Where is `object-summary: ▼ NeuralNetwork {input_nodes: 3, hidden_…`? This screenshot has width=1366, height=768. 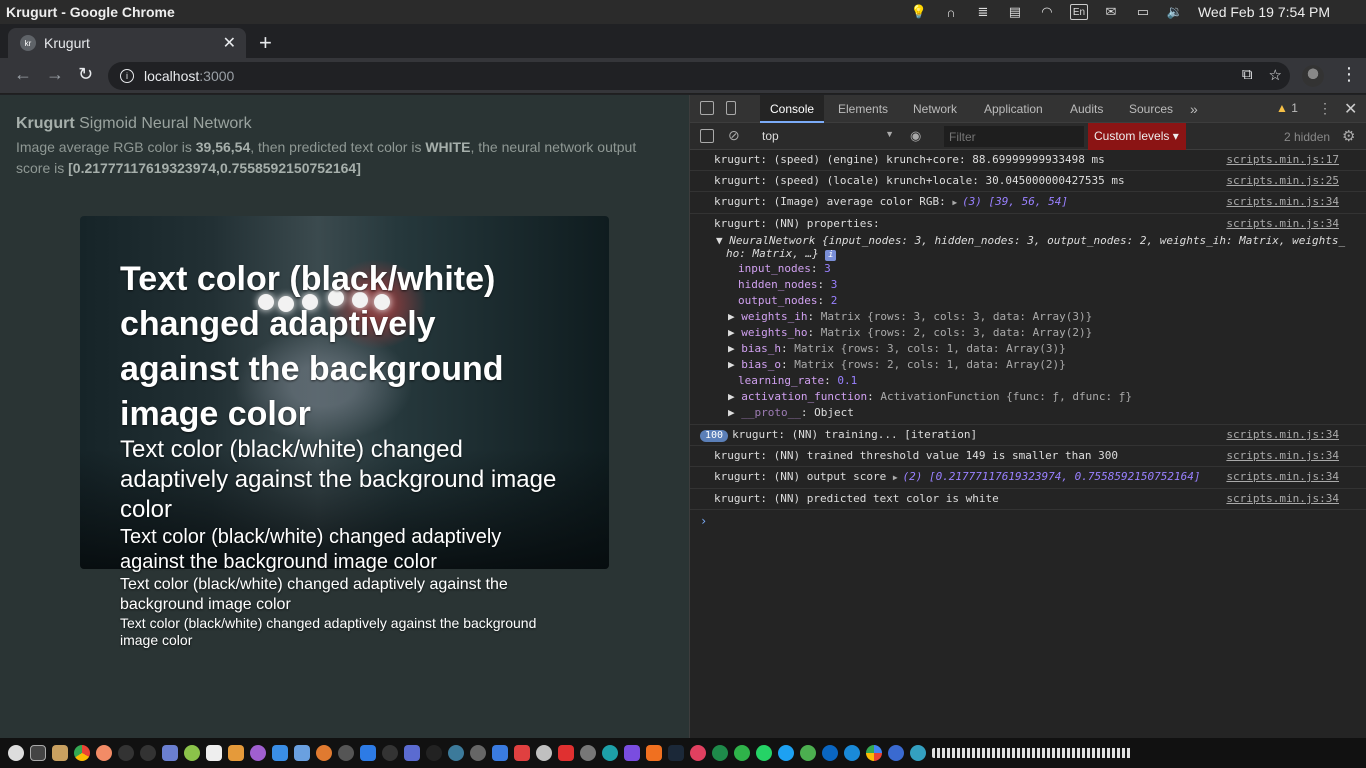 object-summary: ▼ NeuralNetwork {input_nodes: 3, hidden_… is located at coordinates (1028, 240).